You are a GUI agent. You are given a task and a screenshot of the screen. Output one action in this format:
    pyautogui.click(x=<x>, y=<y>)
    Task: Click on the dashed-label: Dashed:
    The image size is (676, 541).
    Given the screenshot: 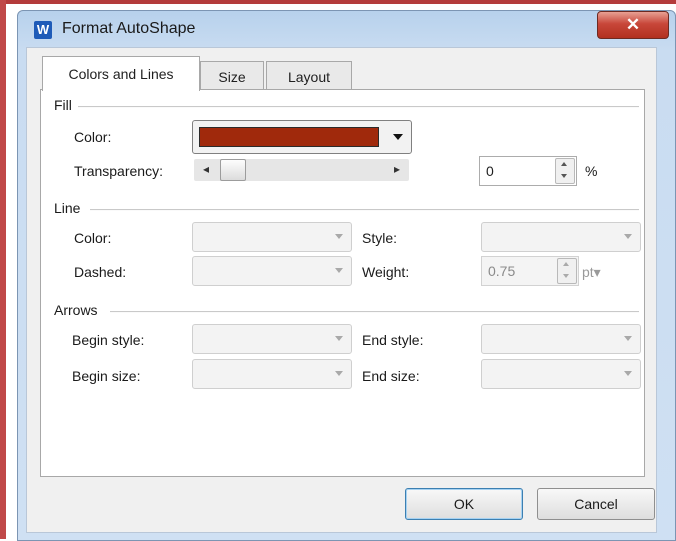 What is the action you would take?
    pyautogui.click(x=100, y=272)
    